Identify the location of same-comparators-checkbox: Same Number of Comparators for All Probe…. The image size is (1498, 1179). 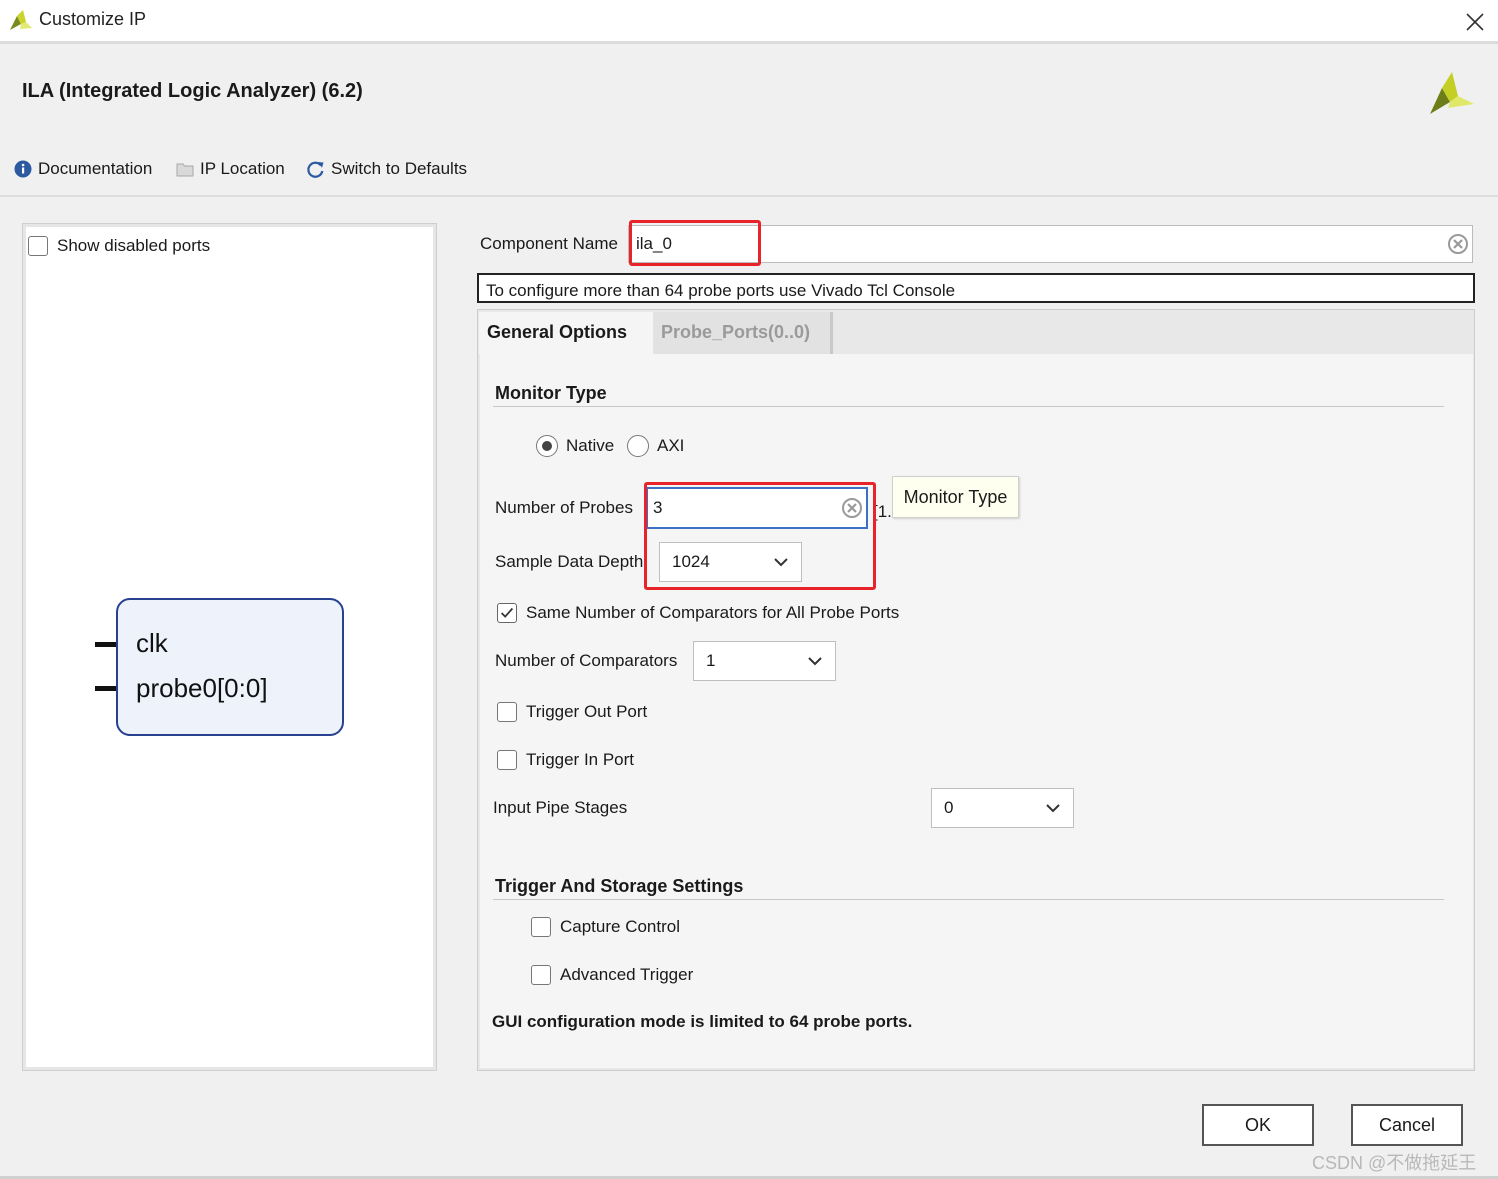
(698, 613).